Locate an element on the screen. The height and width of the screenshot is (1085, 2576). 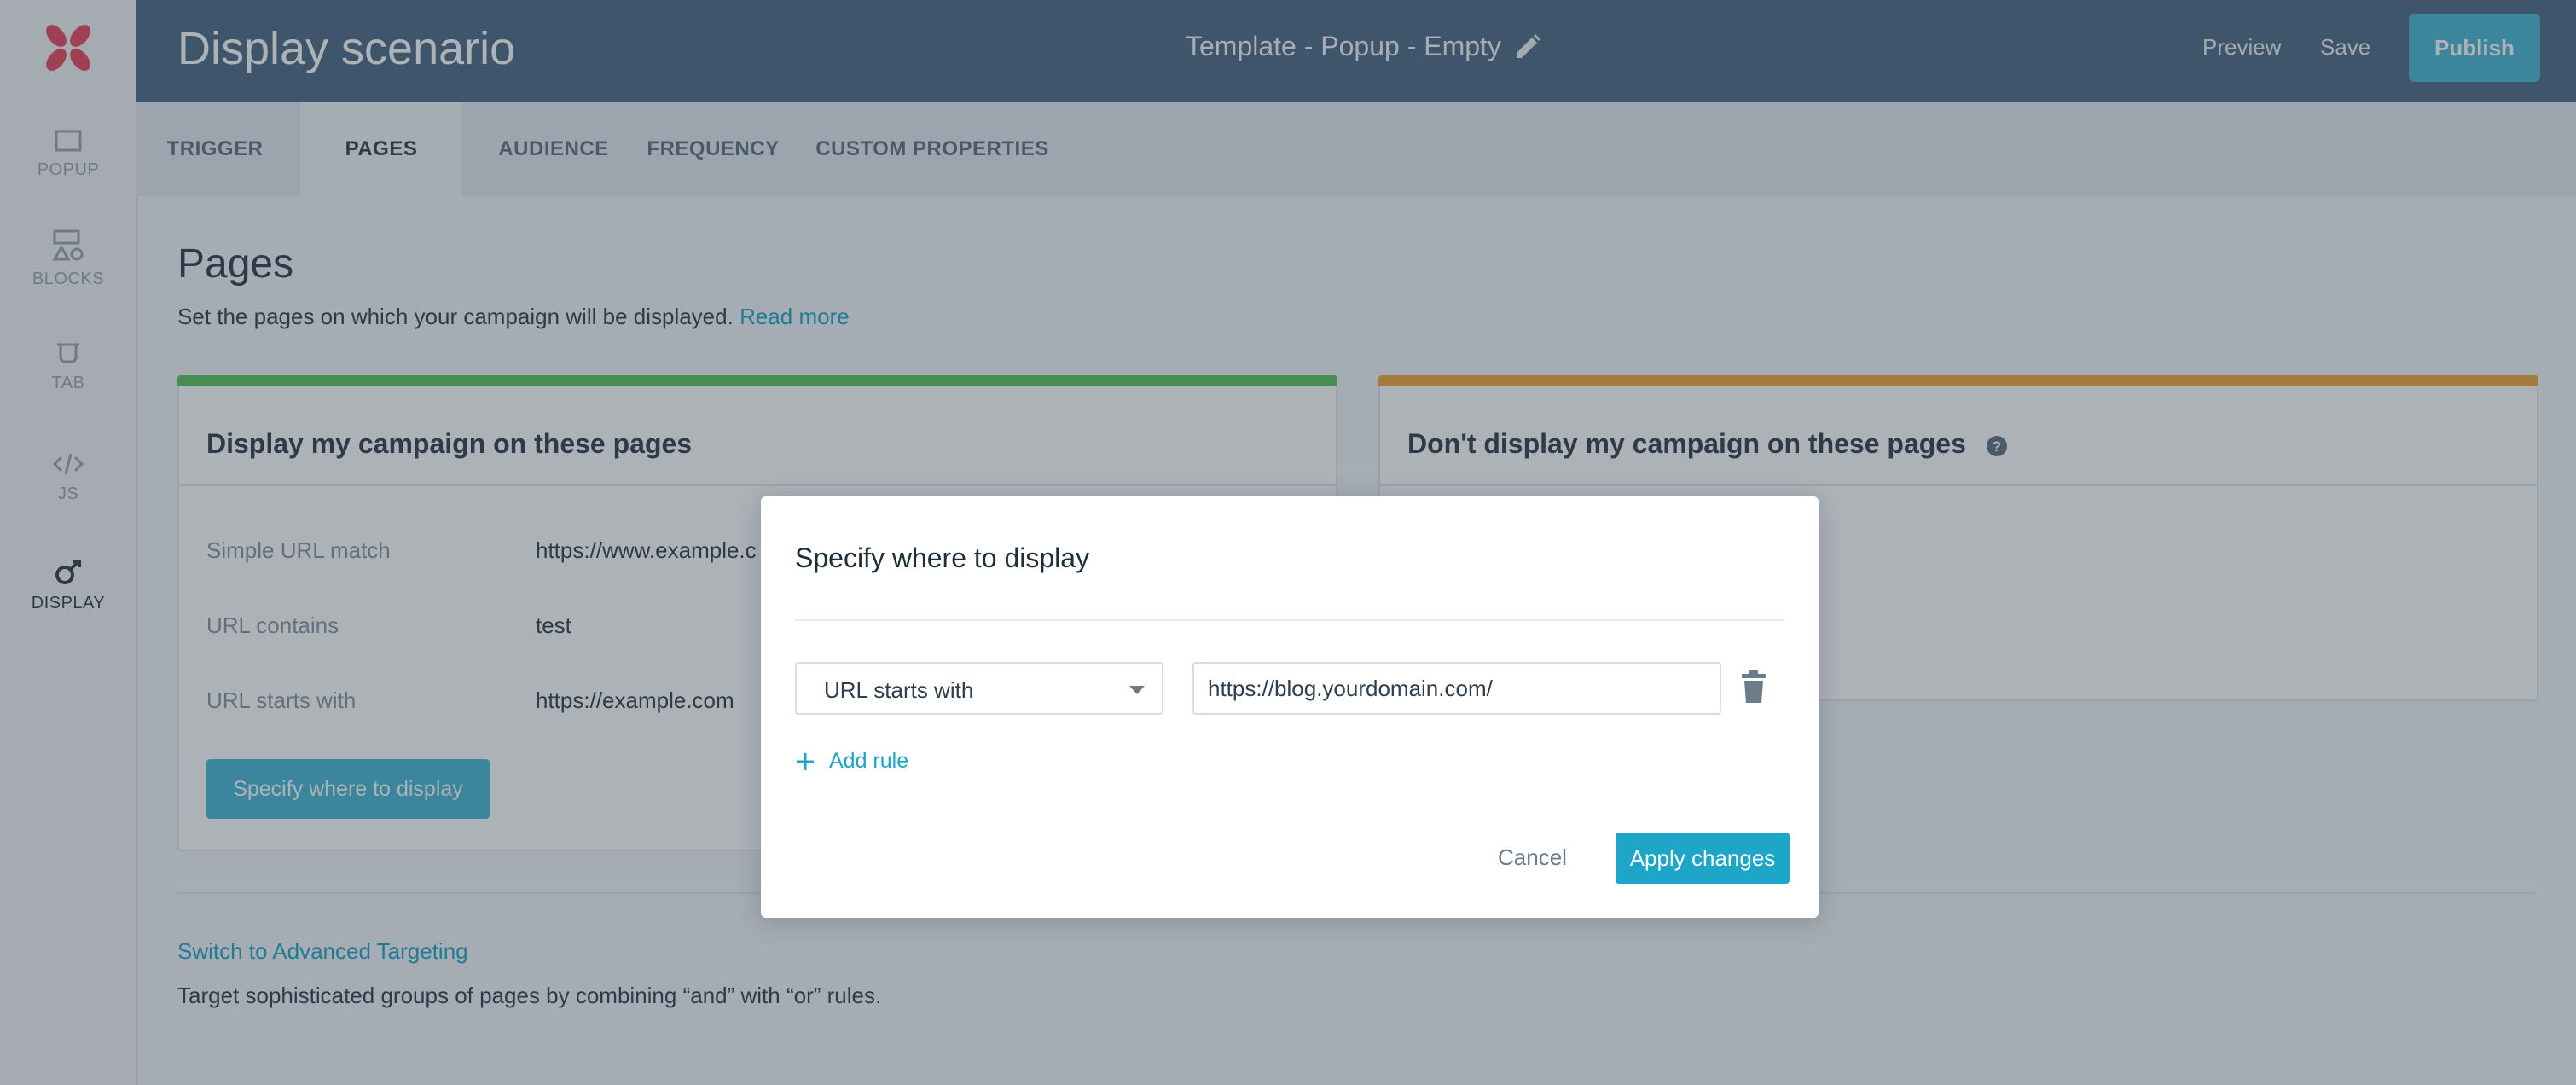
add-rule-button: Add rule is located at coordinates (851, 762).